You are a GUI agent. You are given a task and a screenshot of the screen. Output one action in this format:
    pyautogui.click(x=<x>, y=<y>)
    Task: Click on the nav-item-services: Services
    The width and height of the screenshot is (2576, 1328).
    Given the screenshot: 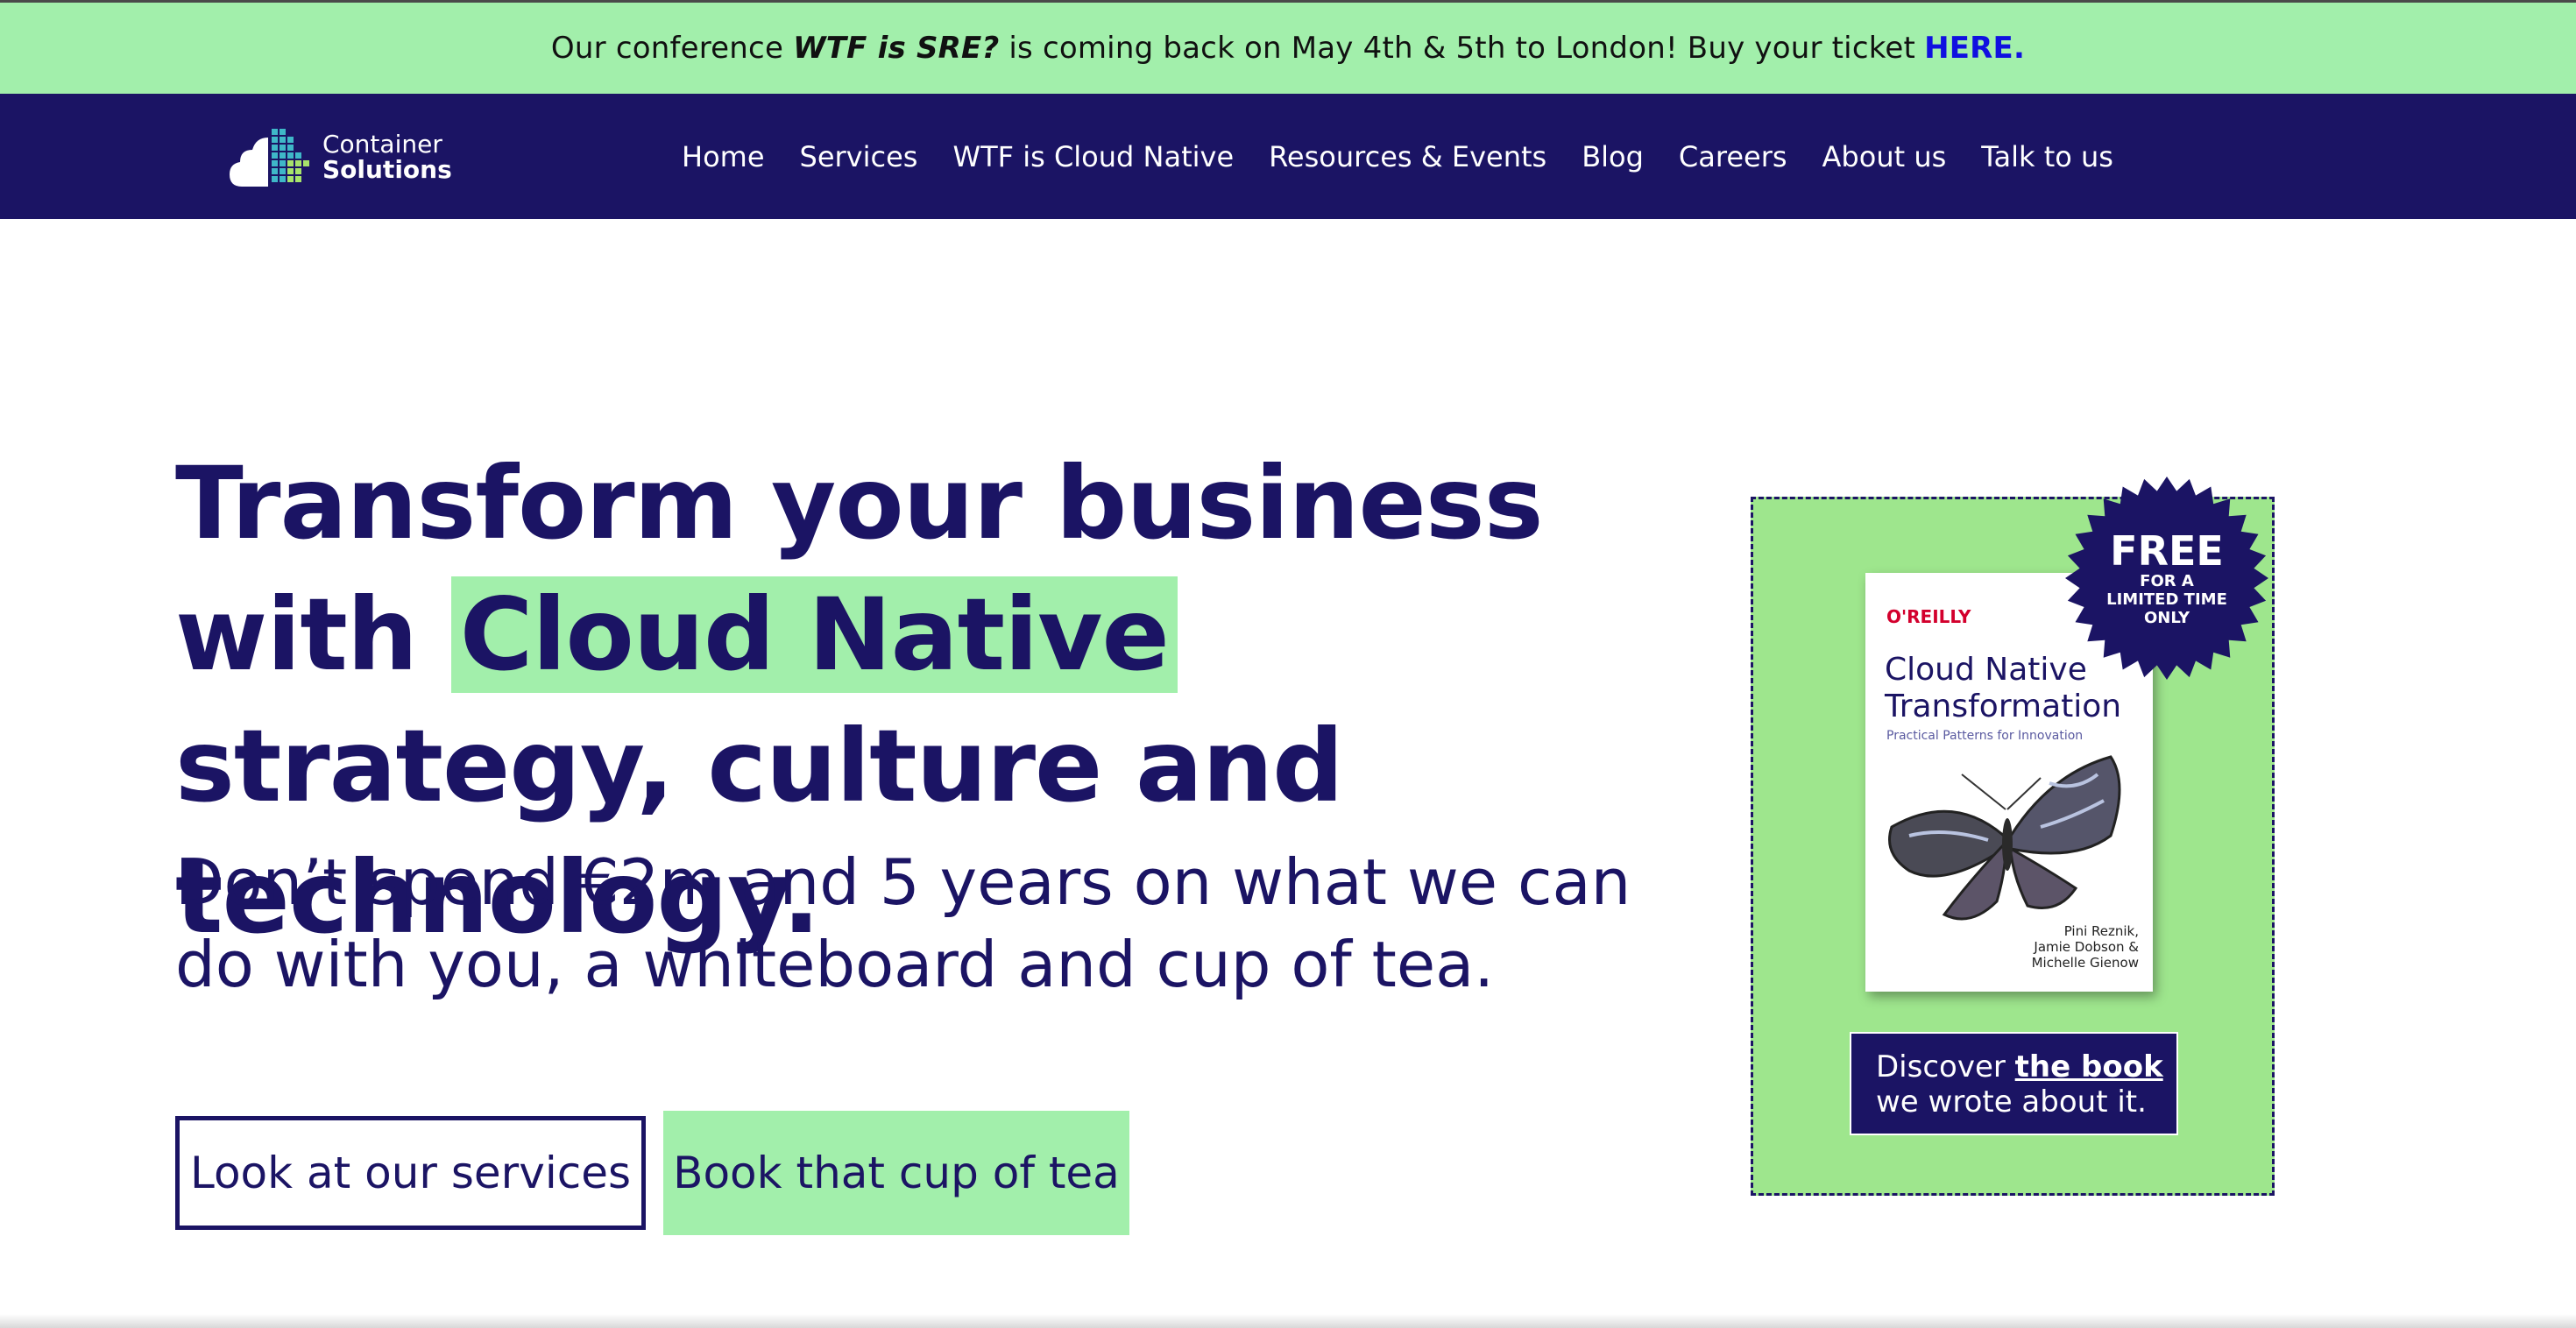 What is the action you would take?
    pyautogui.click(x=859, y=156)
    